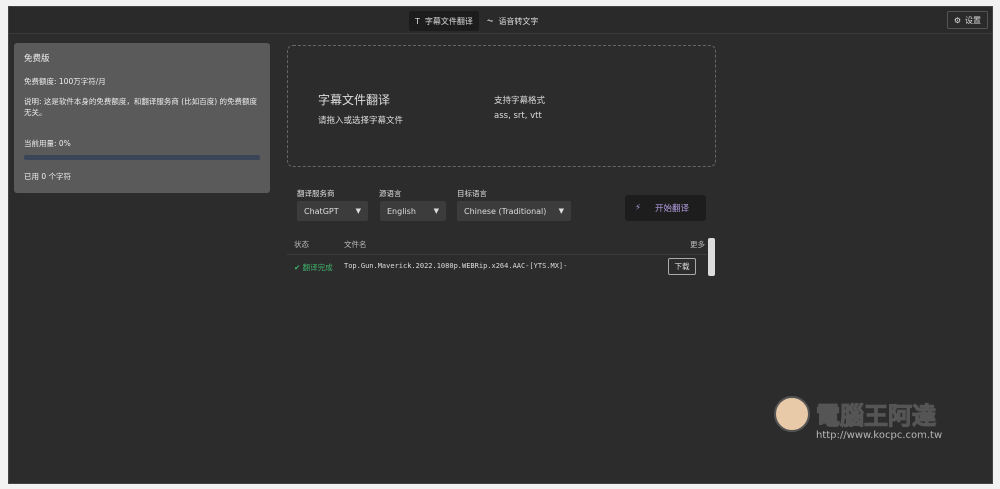  What do you see at coordinates (65, 82) in the screenshot?
I see `plan-quota: 免费额度: 100万字符/月` at bounding box center [65, 82].